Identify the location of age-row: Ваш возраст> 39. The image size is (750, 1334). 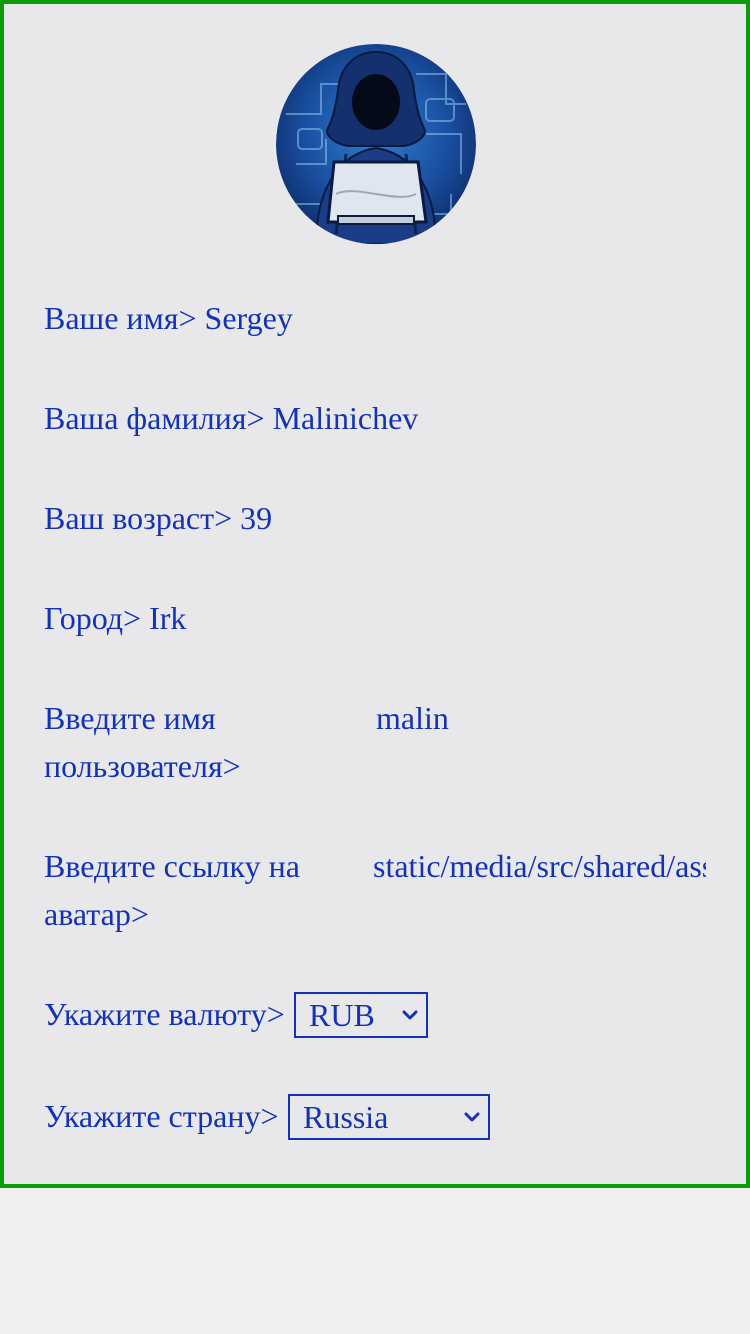
(158, 518).